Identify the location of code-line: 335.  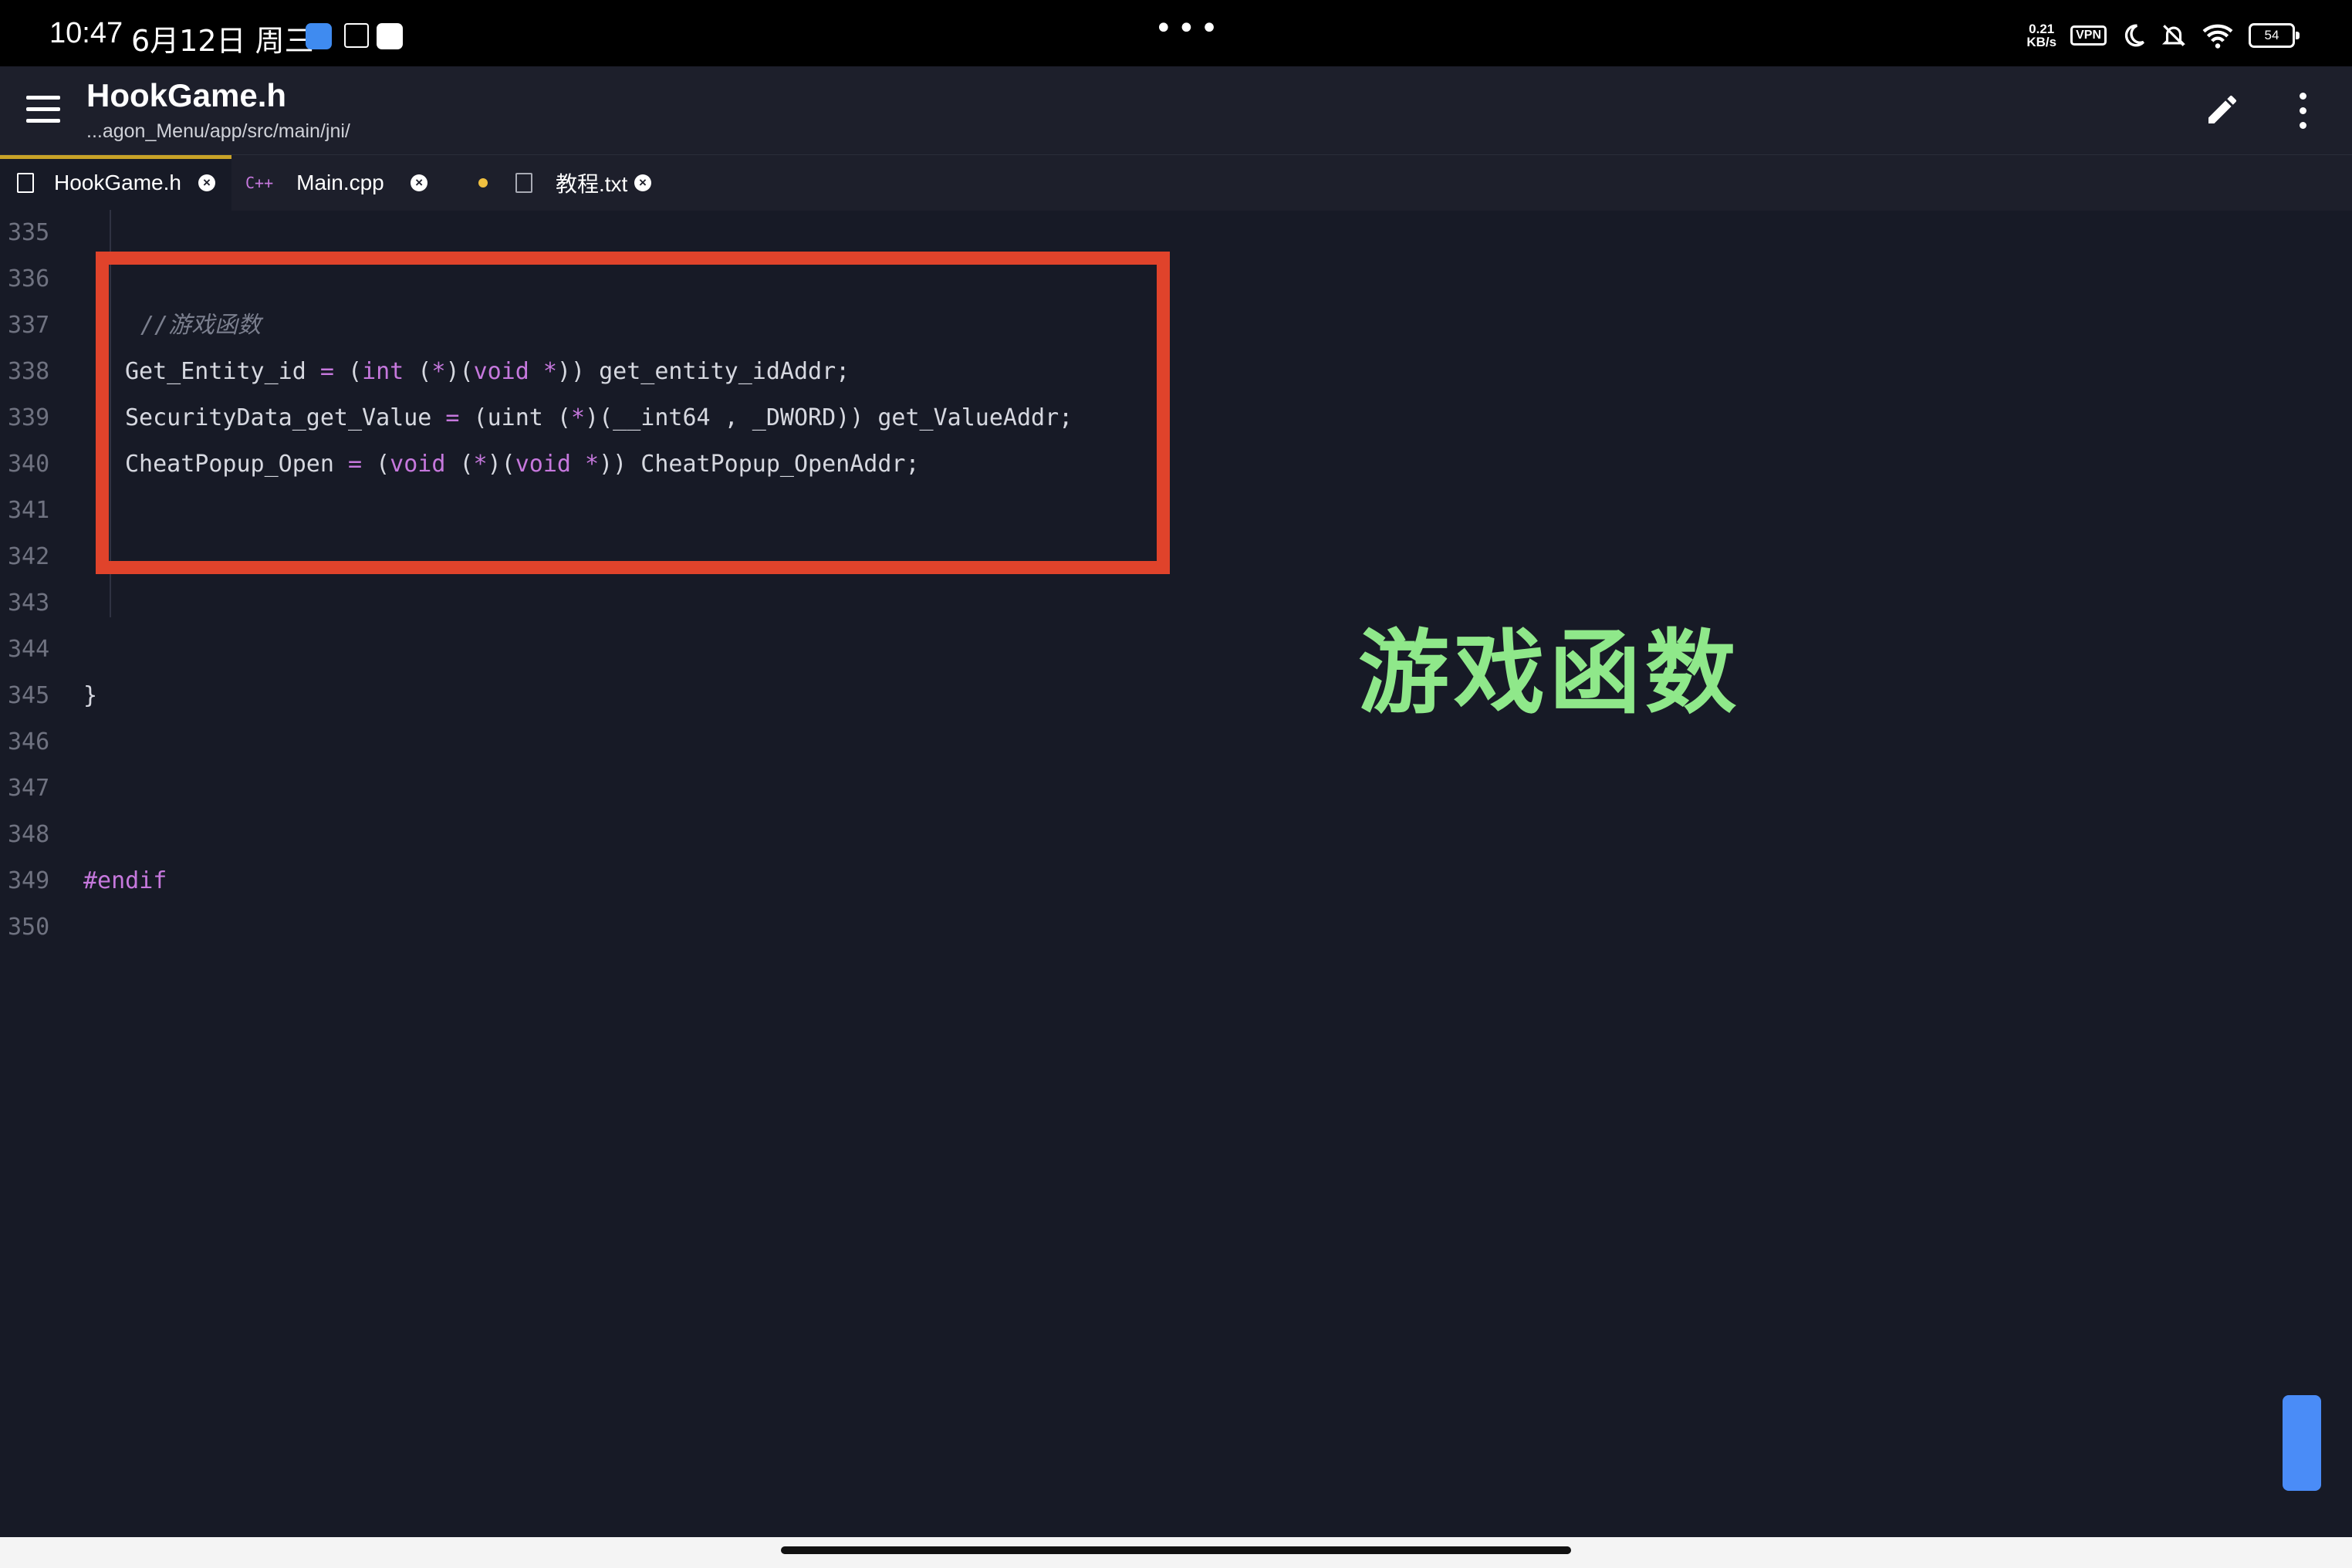
(1157, 233).